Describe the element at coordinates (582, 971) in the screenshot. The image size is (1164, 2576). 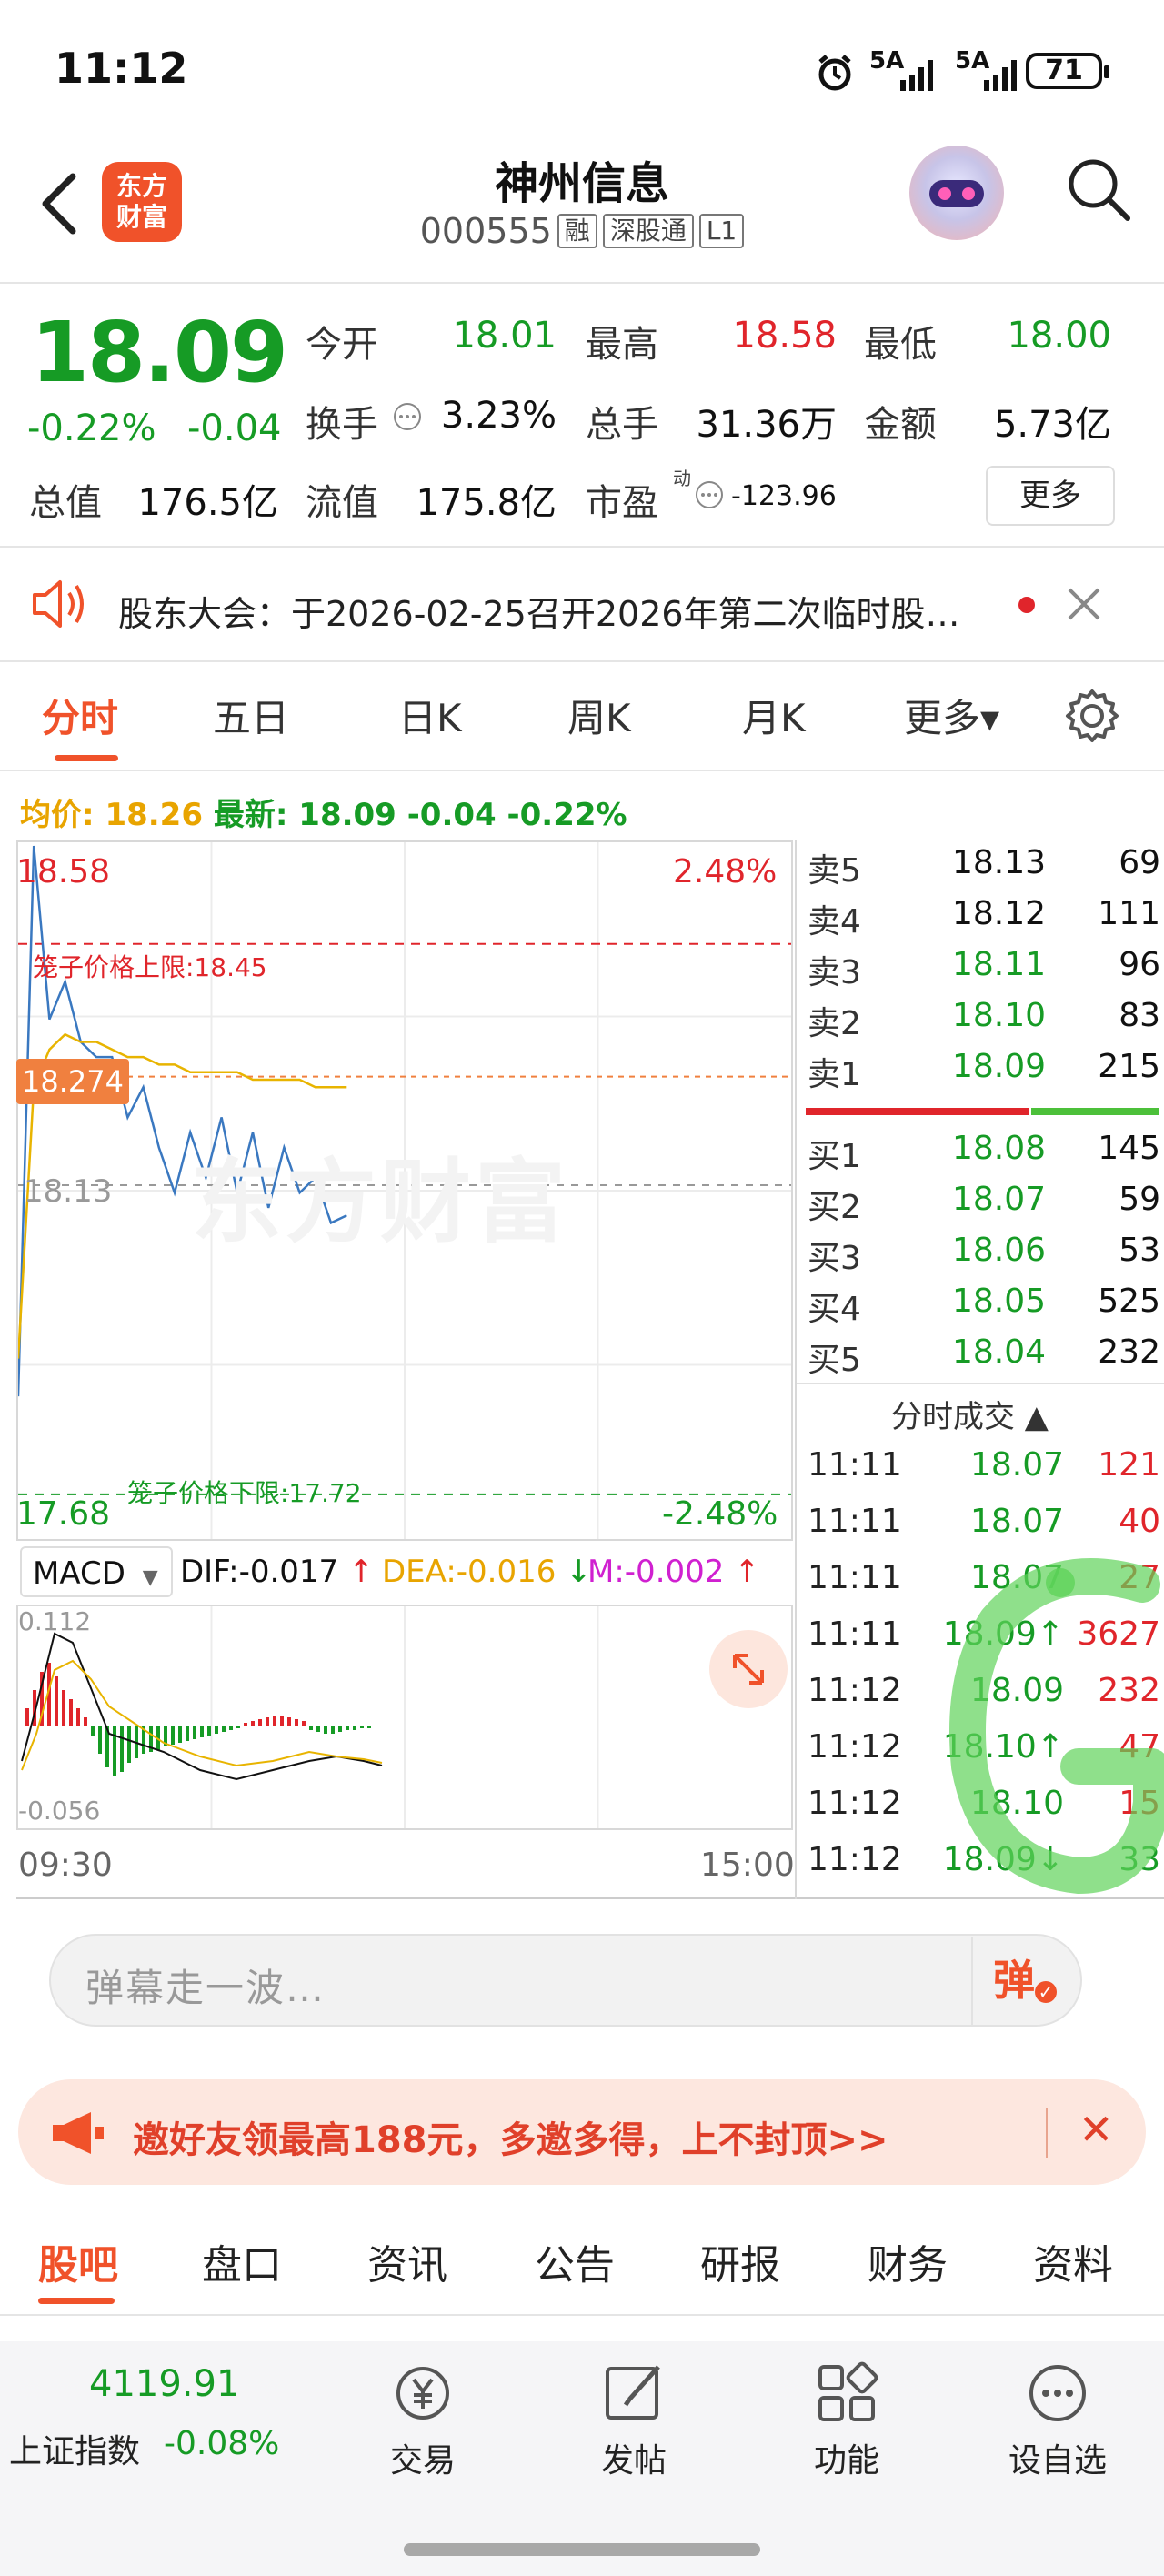
I see `ask-row: 卖3 18.11 96` at that location.